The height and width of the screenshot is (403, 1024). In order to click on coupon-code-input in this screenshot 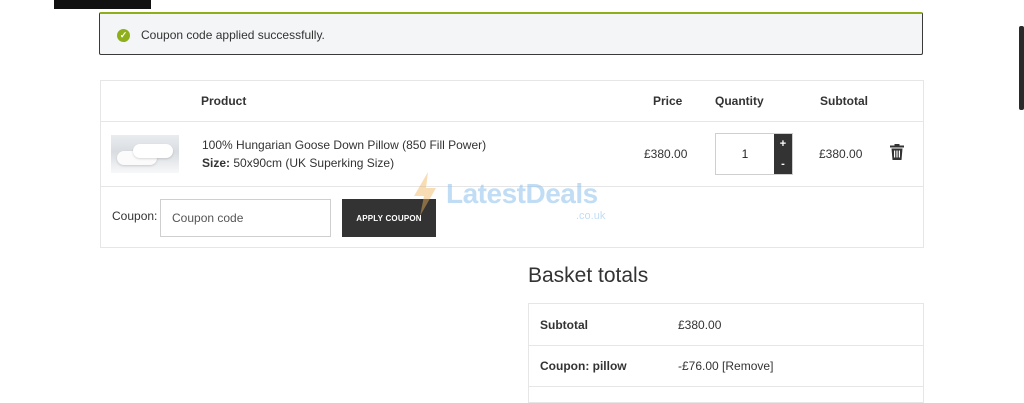, I will do `click(245, 218)`.